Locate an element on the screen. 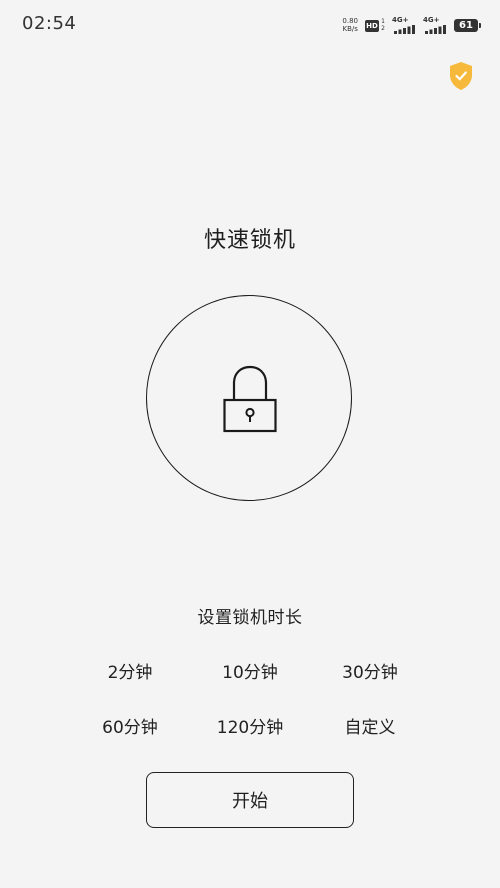 This screenshot has width=500, height=888. battery-level: 61 is located at coordinates (466, 25).